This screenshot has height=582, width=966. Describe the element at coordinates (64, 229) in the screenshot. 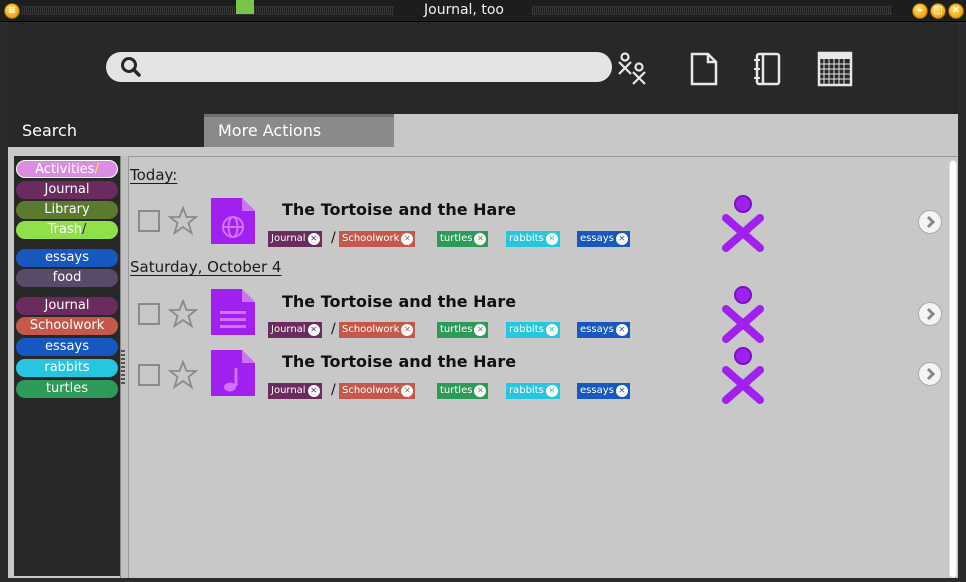

I see `sidebar-item-label: Trash` at that location.